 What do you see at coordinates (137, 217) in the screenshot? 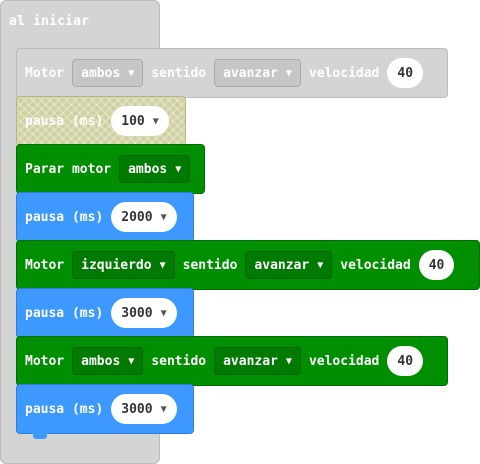
I see `dropdown-value: 2000` at bounding box center [137, 217].